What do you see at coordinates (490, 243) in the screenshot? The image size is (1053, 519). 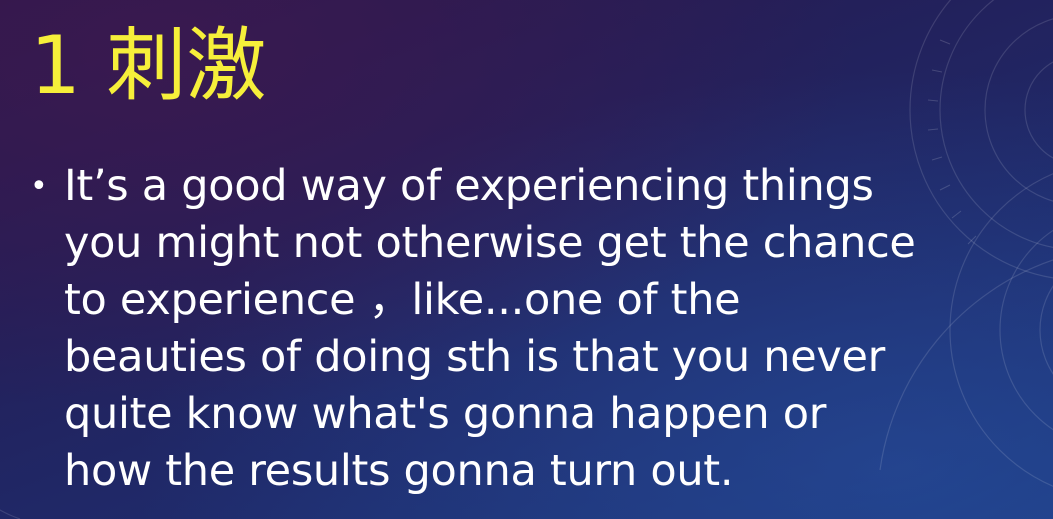 I see `bullet-line: you might not otherwise get the chance` at bounding box center [490, 243].